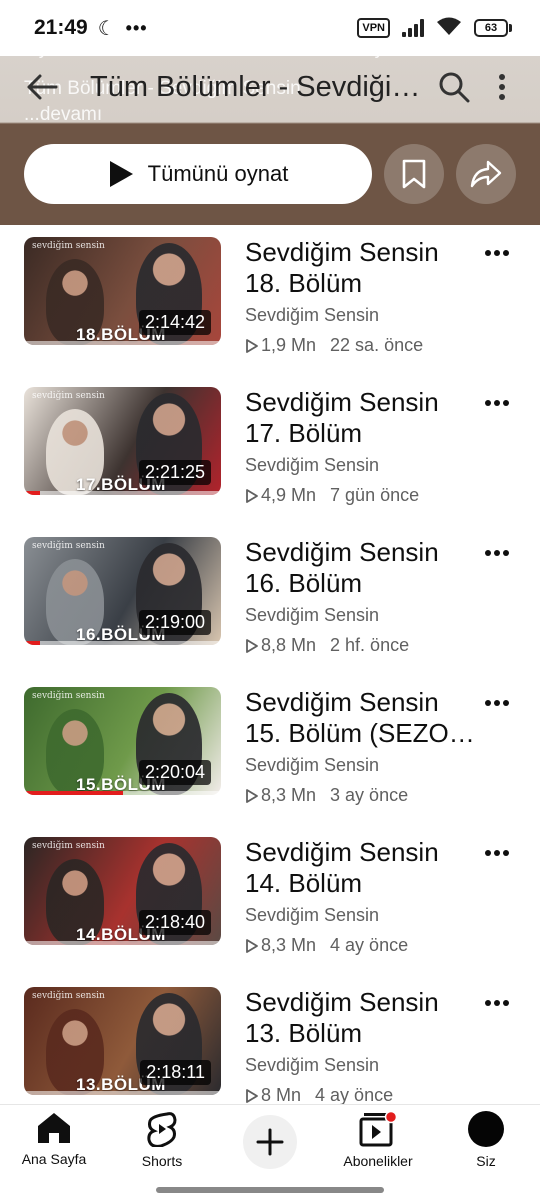 The image size is (540, 1200). I want to click on video-thumbnail: sevdiğim sensin 17.BÖLÜM 2:21:25, so click(122, 441).